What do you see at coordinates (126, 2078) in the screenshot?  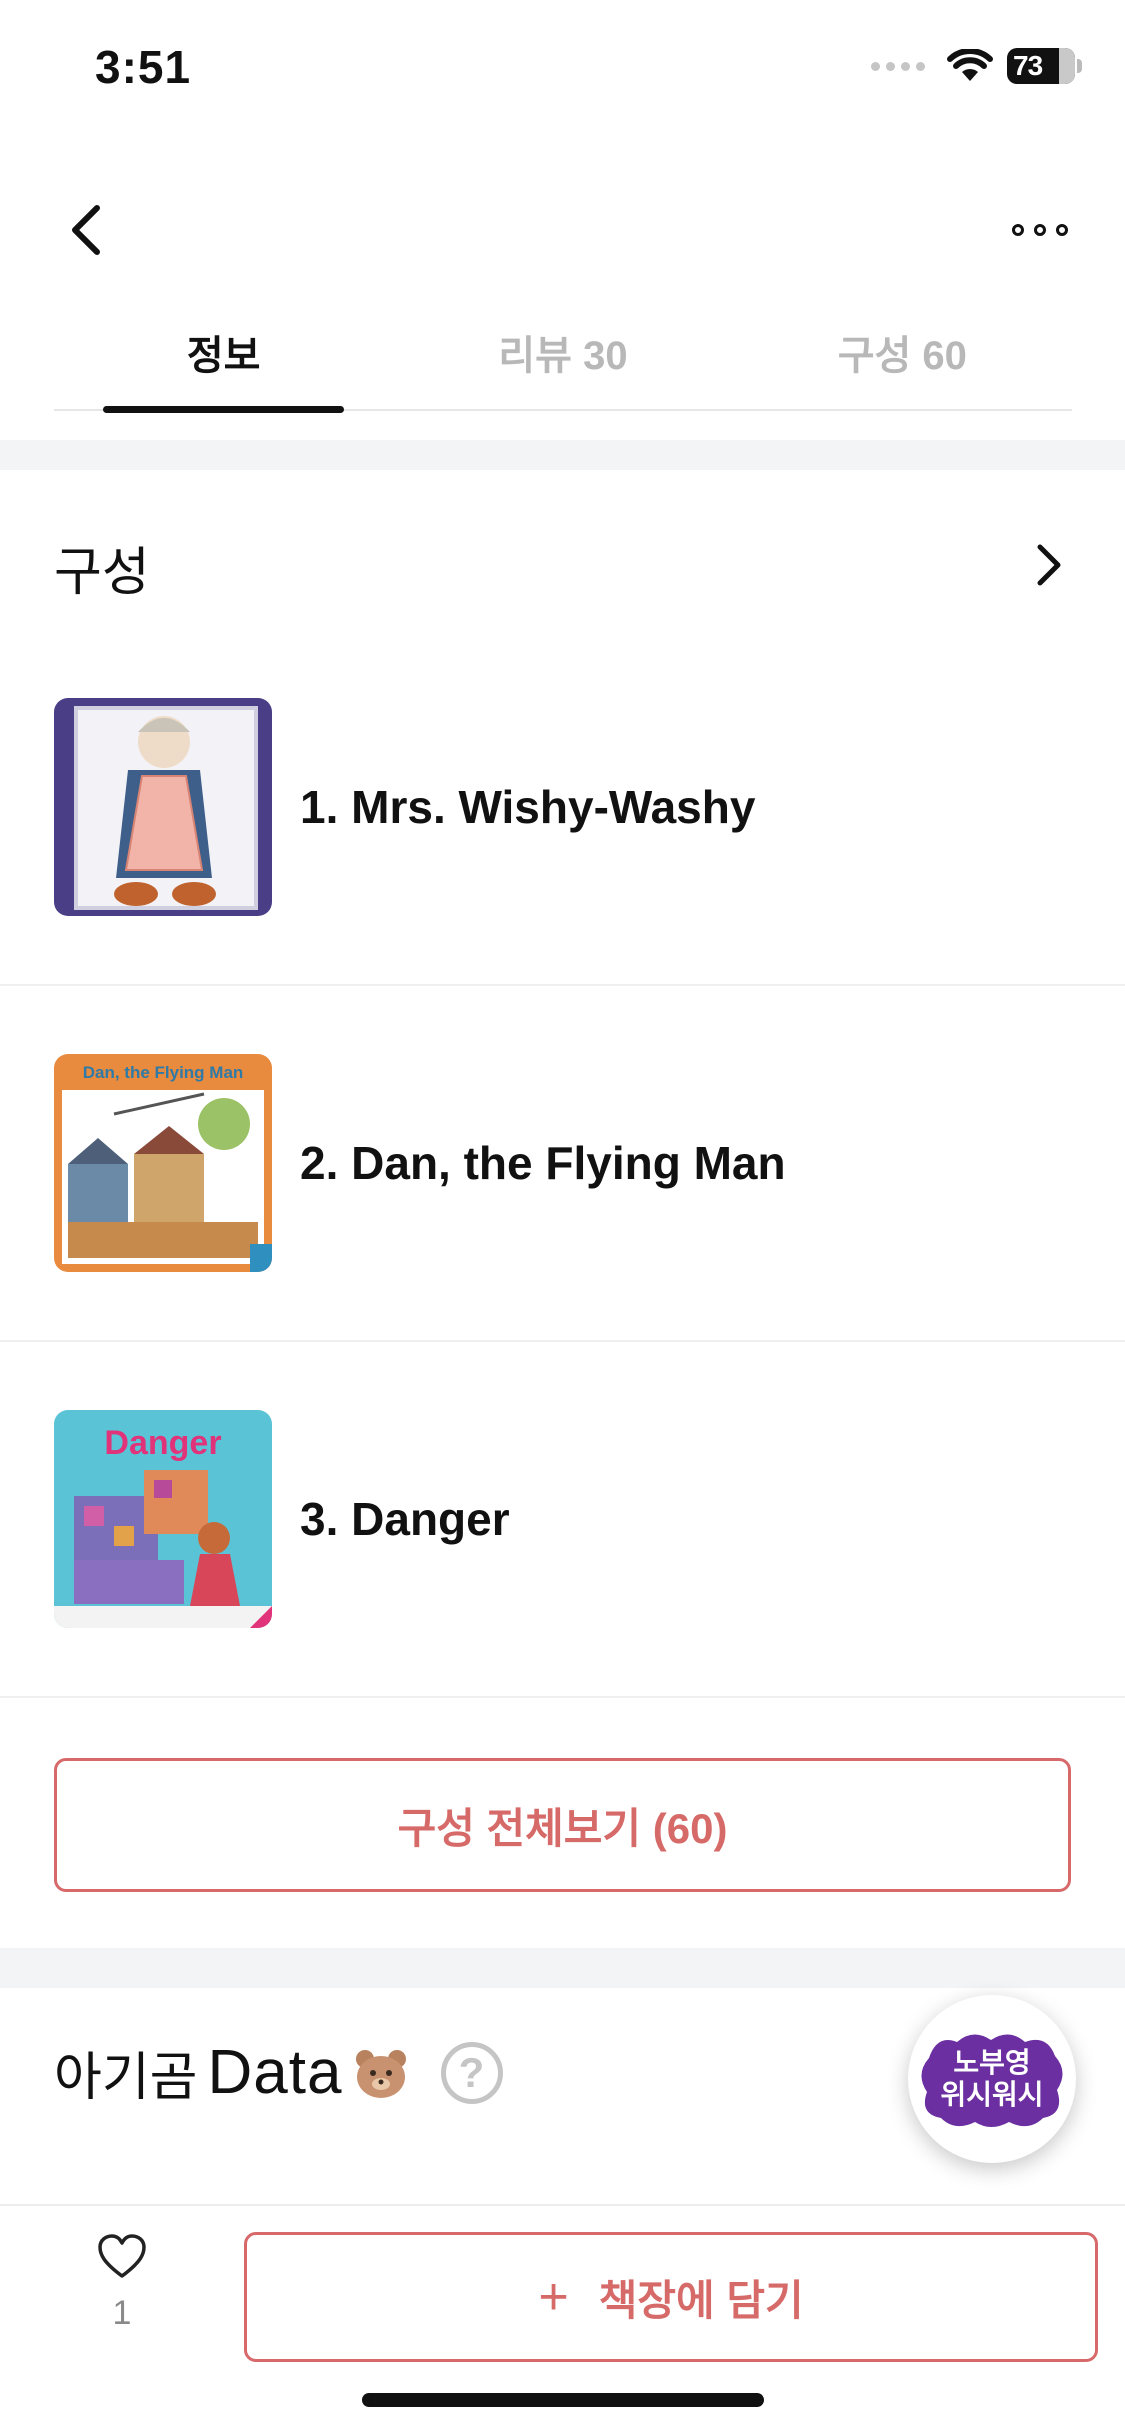 I see `data-title-korean: 아기곰` at bounding box center [126, 2078].